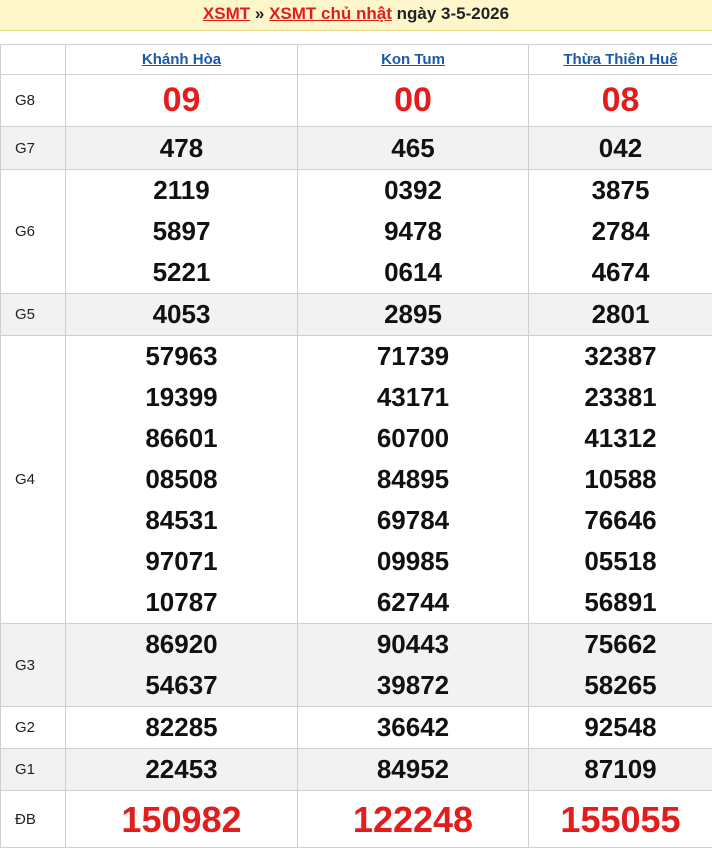  I want to click on prize-row: G2822853664292548, so click(356, 728).